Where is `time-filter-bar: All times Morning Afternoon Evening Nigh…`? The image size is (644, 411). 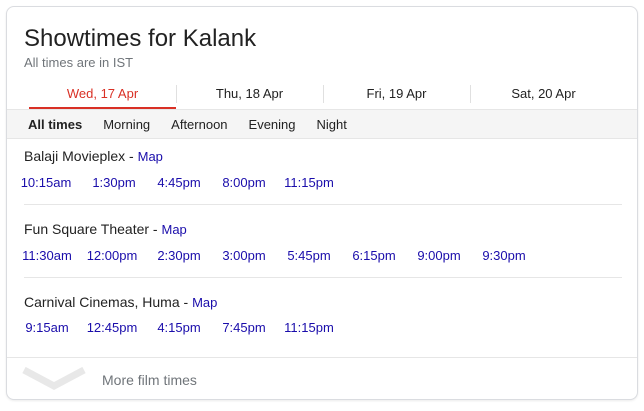
time-filter-bar: All times Morning Afternoon Evening Nigh… is located at coordinates (322, 124).